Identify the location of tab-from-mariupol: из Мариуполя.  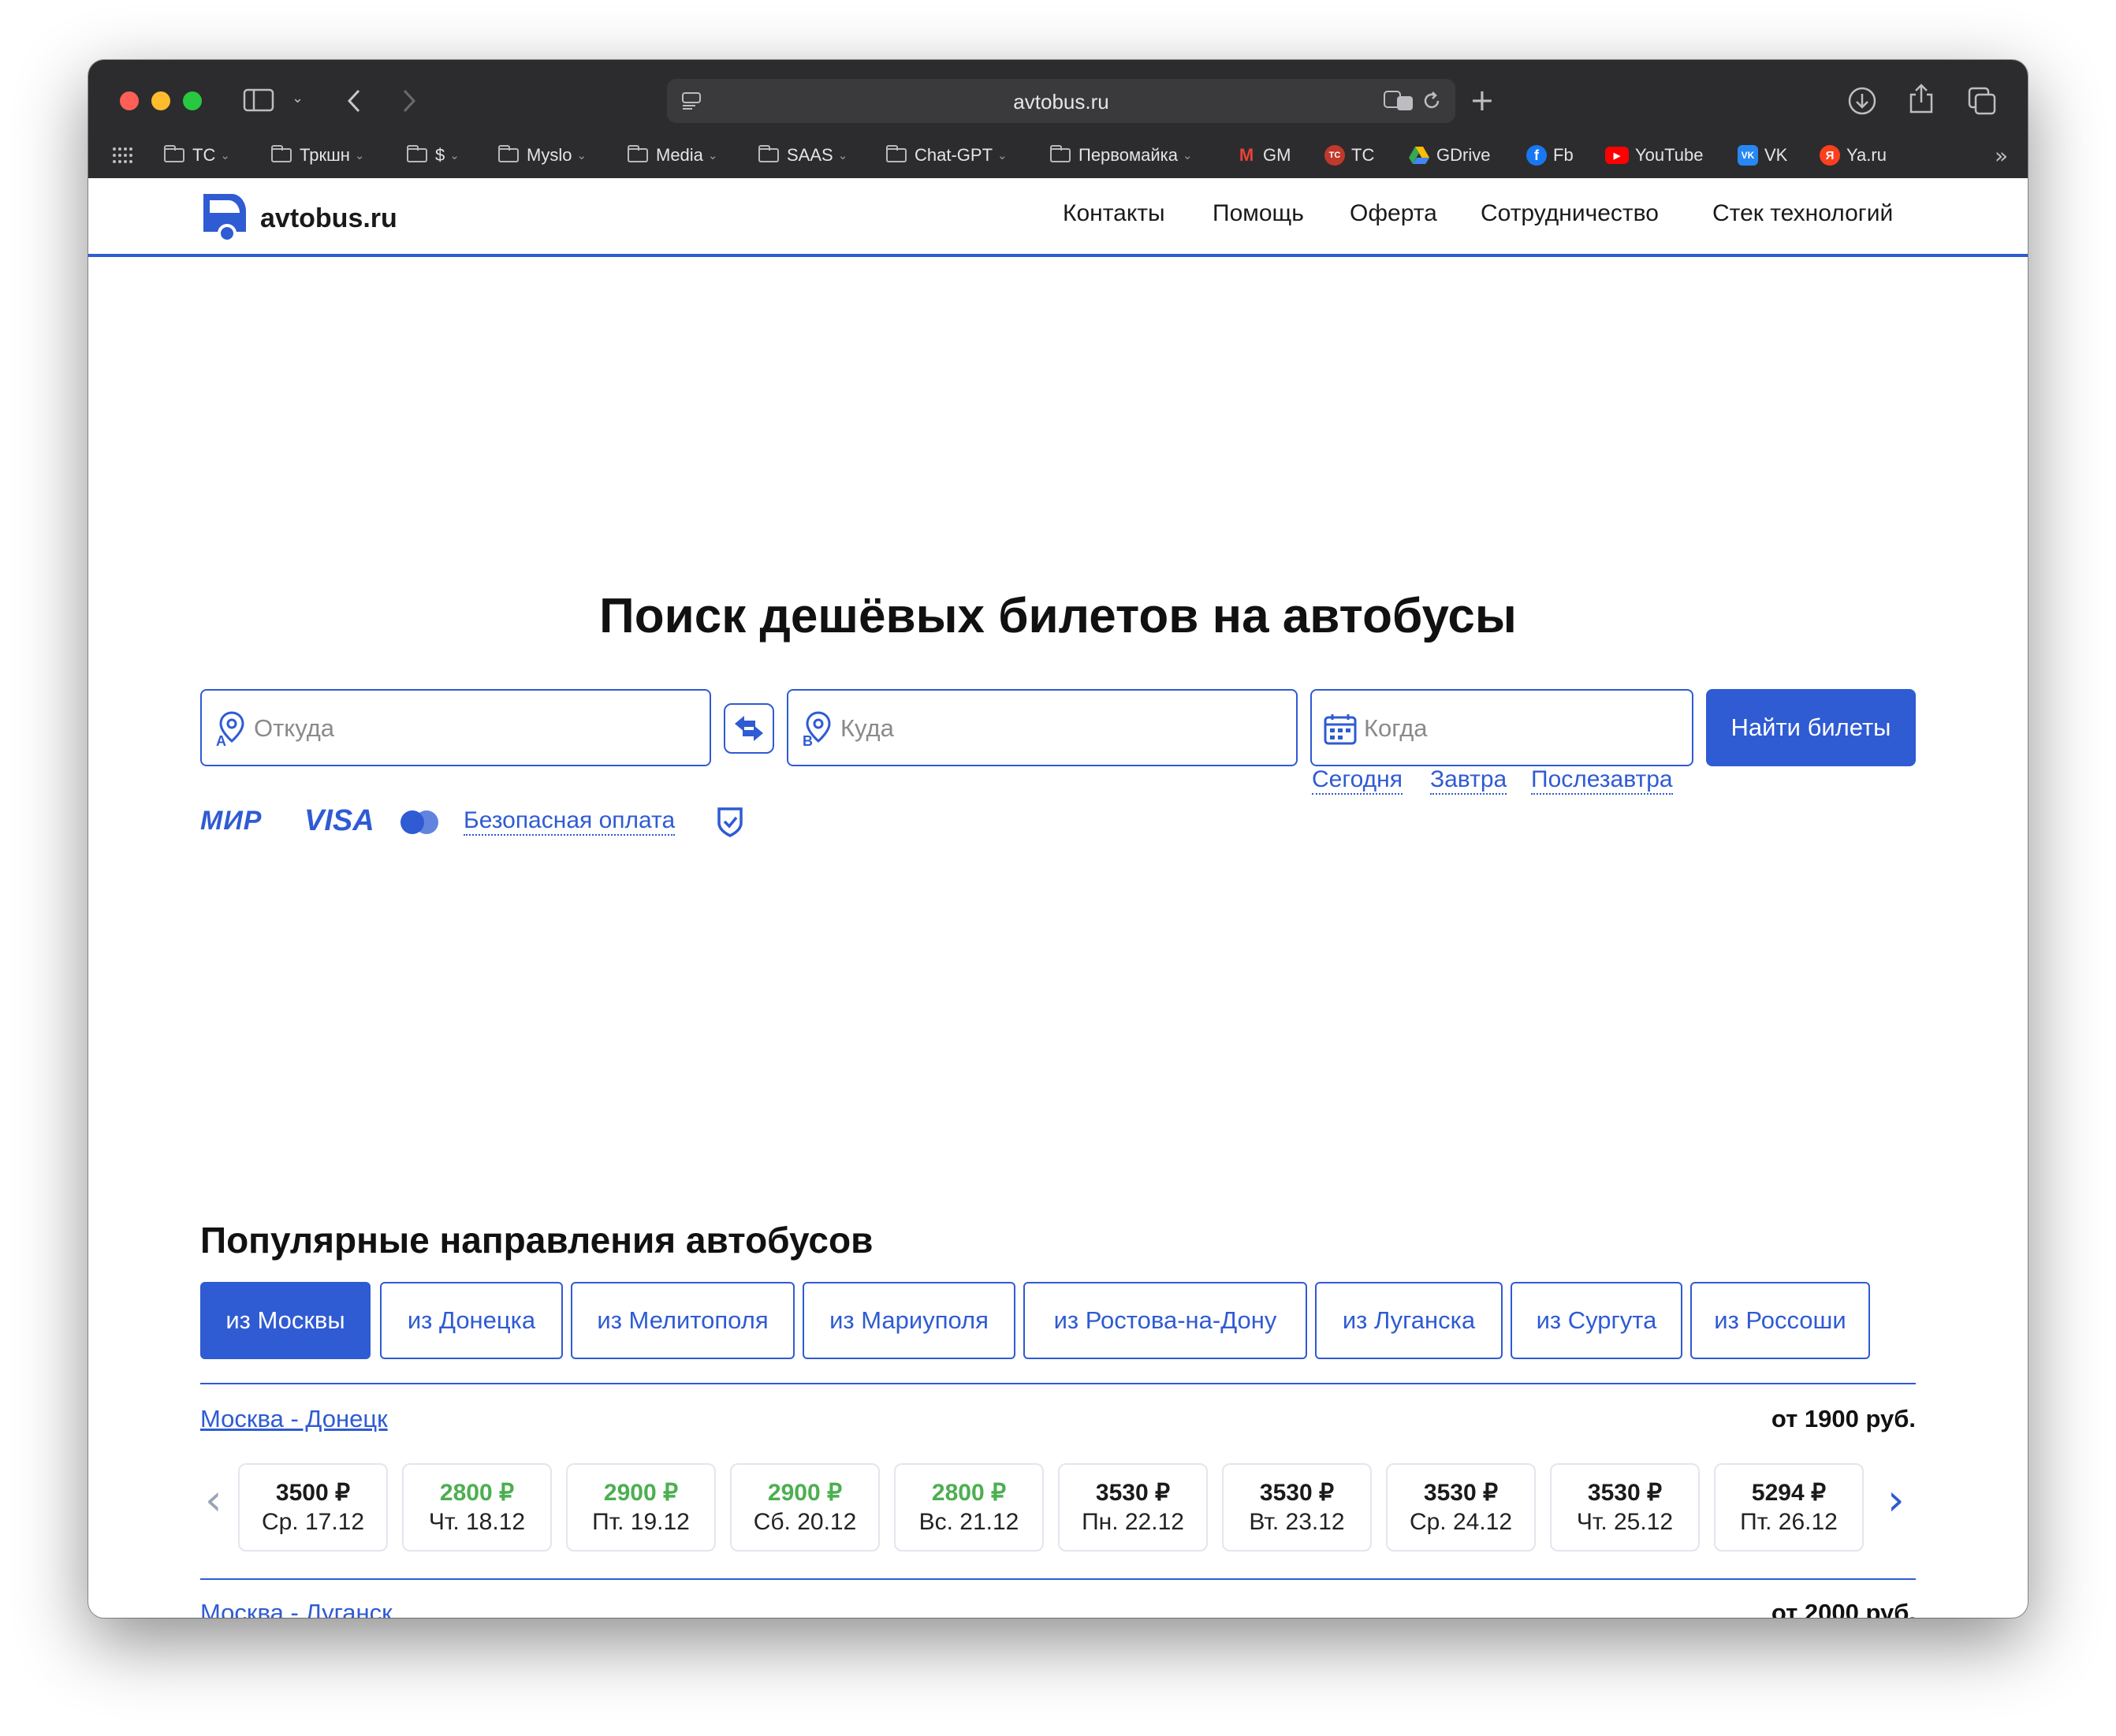
(909, 1320).